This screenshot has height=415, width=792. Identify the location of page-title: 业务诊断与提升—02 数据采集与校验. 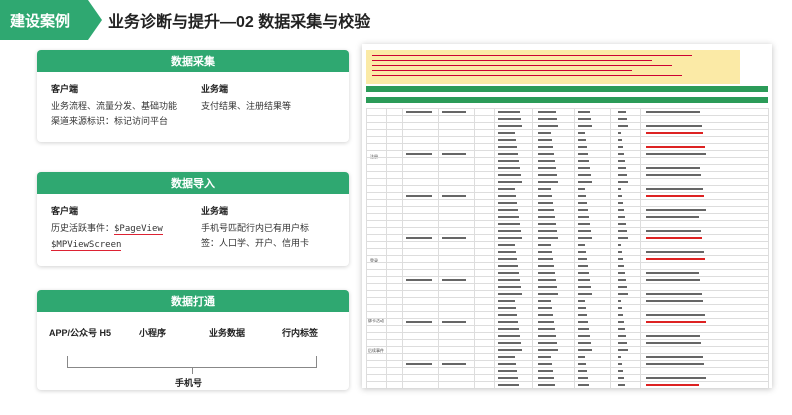
(239, 22).